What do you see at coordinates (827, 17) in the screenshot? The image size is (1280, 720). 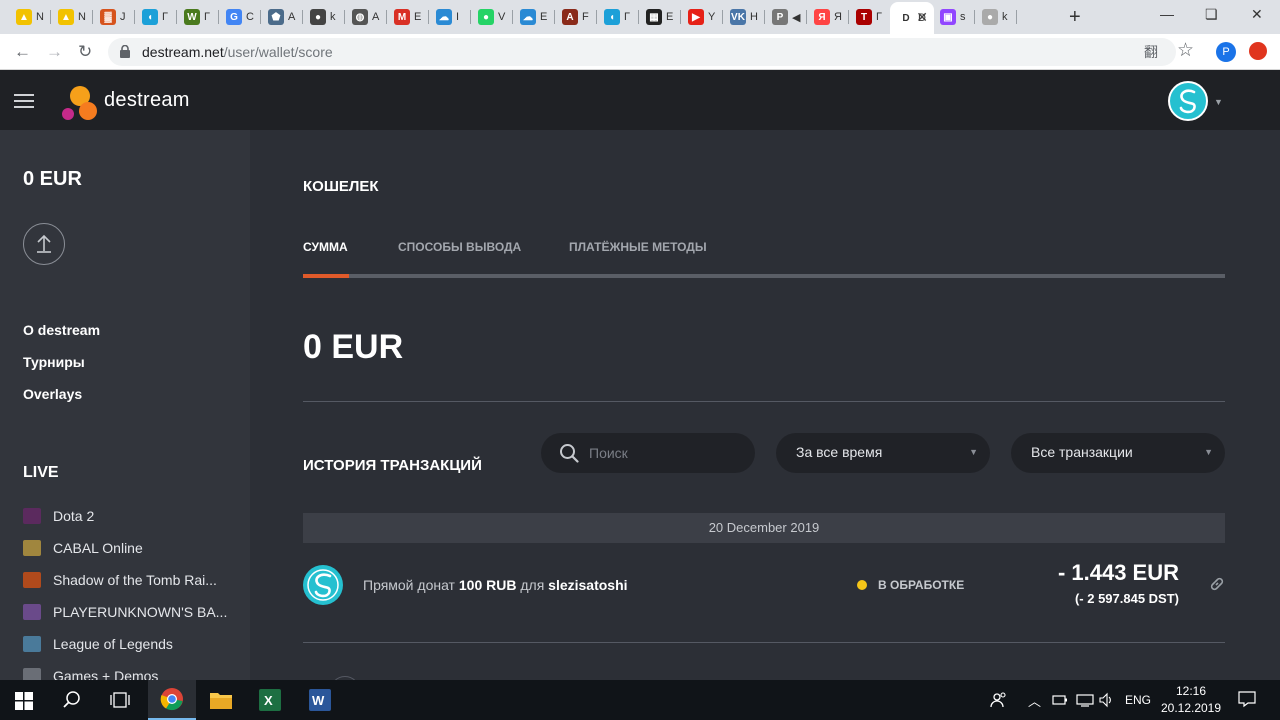 I see `browser-tab: ЯЯ` at bounding box center [827, 17].